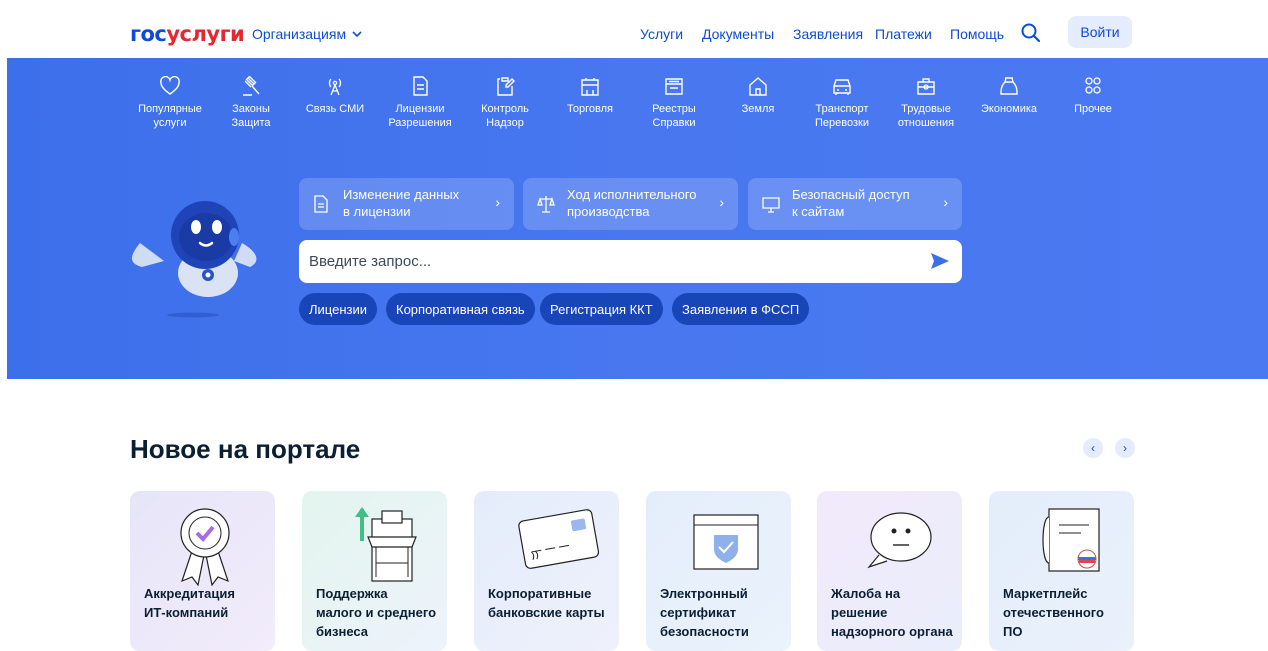 The width and height of the screenshot is (1268, 651). I want to click on bank-card-icon, so click(559, 539).